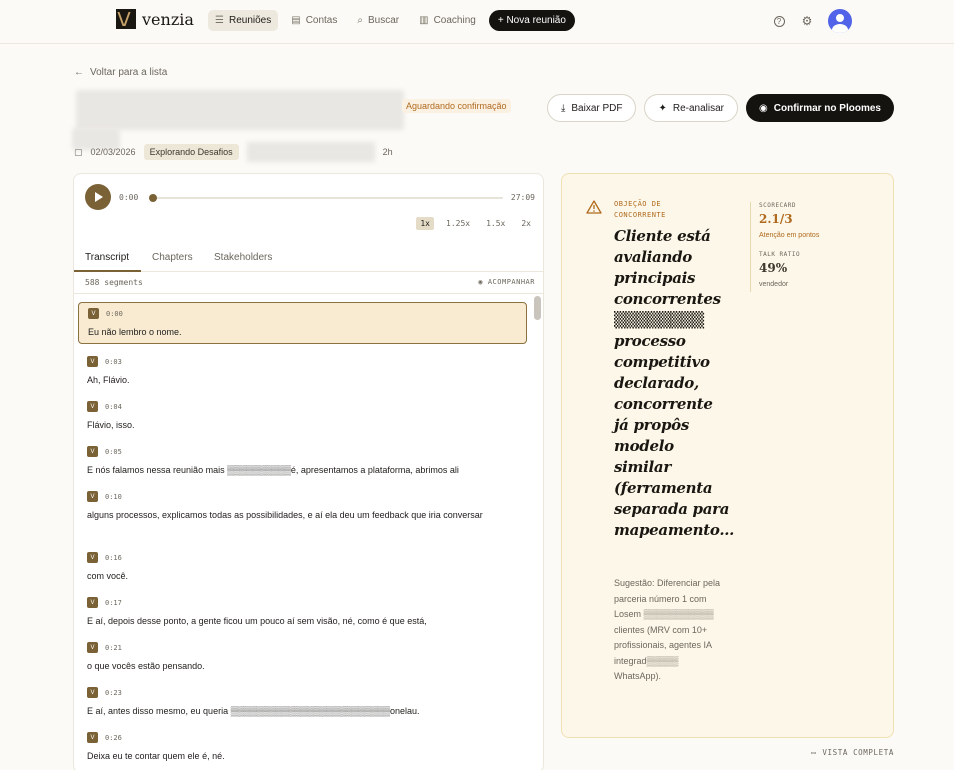  Describe the element at coordinates (387, 152) in the screenshot. I see `duration-suffix: 2h` at that location.